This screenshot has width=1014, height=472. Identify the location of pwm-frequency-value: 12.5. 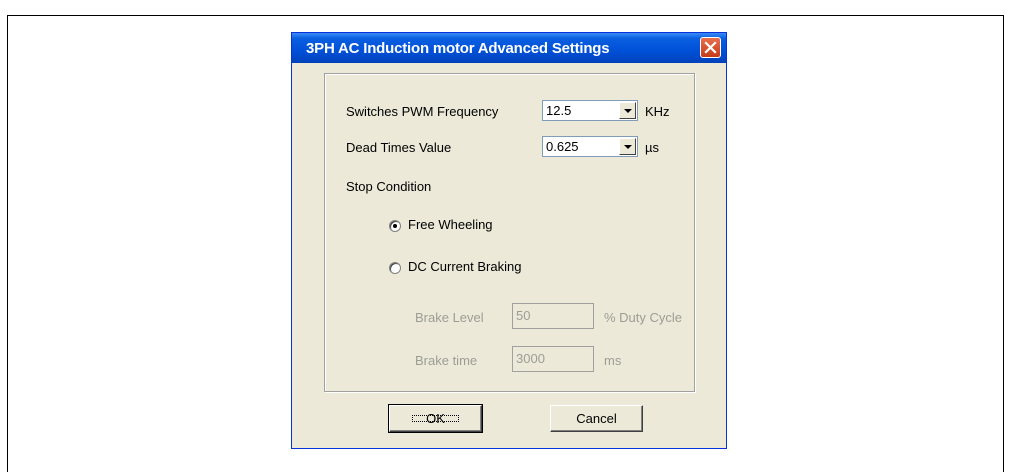
(559, 110).